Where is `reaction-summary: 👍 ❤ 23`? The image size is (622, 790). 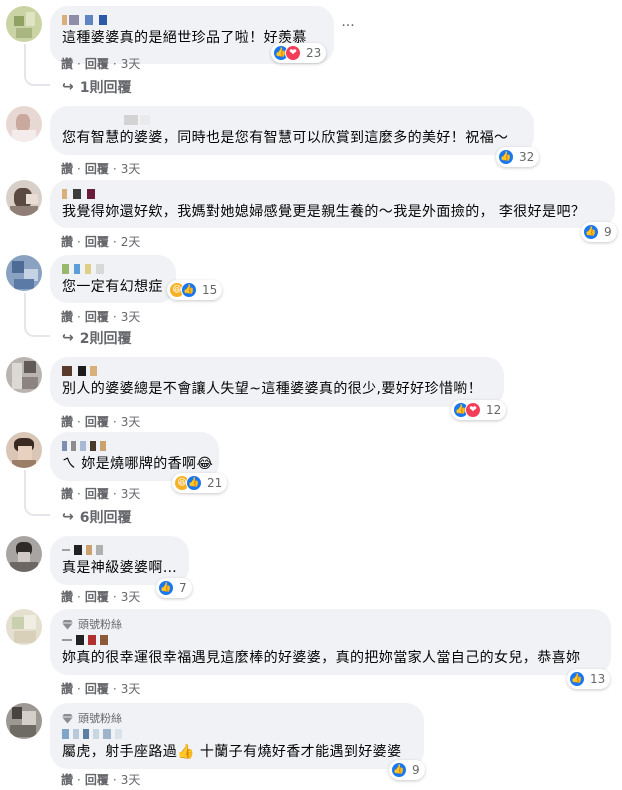 reaction-summary: 👍 ❤ 23 is located at coordinates (299, 53).